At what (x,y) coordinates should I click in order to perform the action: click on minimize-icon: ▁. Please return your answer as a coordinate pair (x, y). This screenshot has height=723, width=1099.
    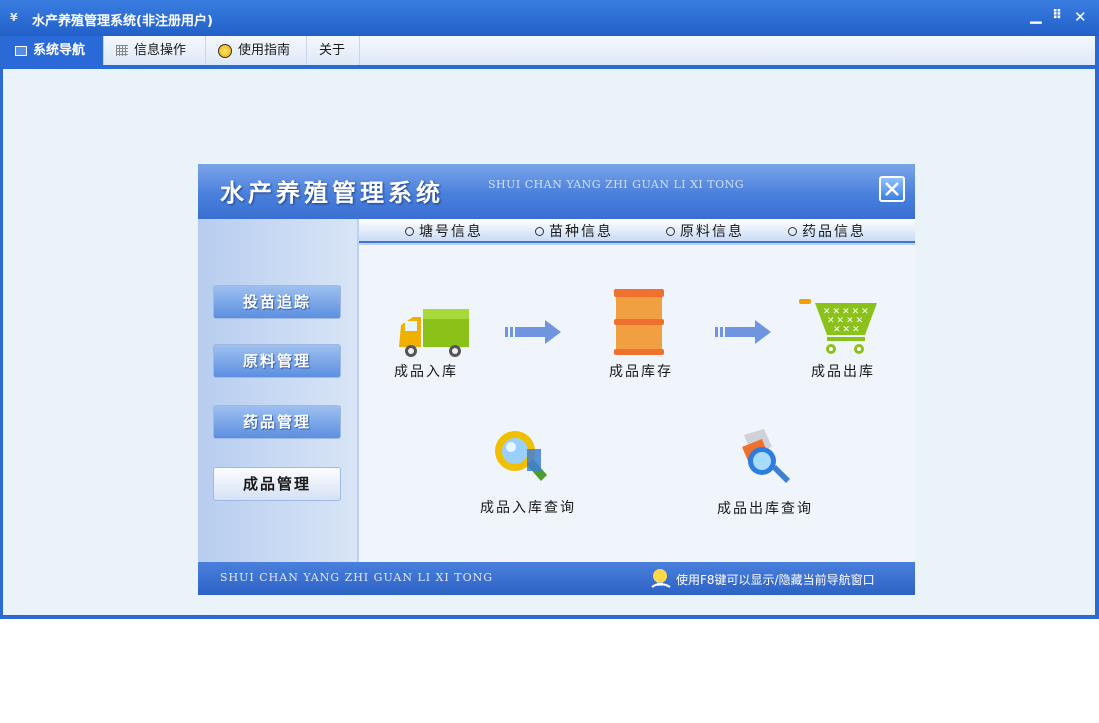
    Looking at the image, I should click on (1036, 15).